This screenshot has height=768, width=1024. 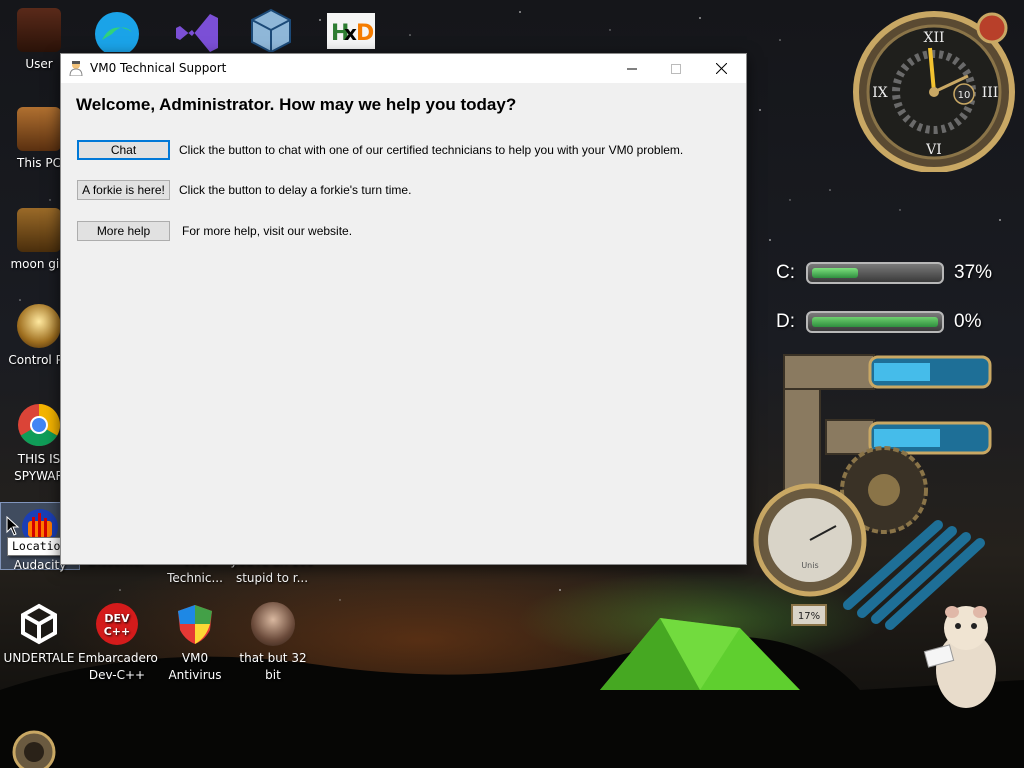 I want to click on svg-text: D, so click(x=365, y=33).